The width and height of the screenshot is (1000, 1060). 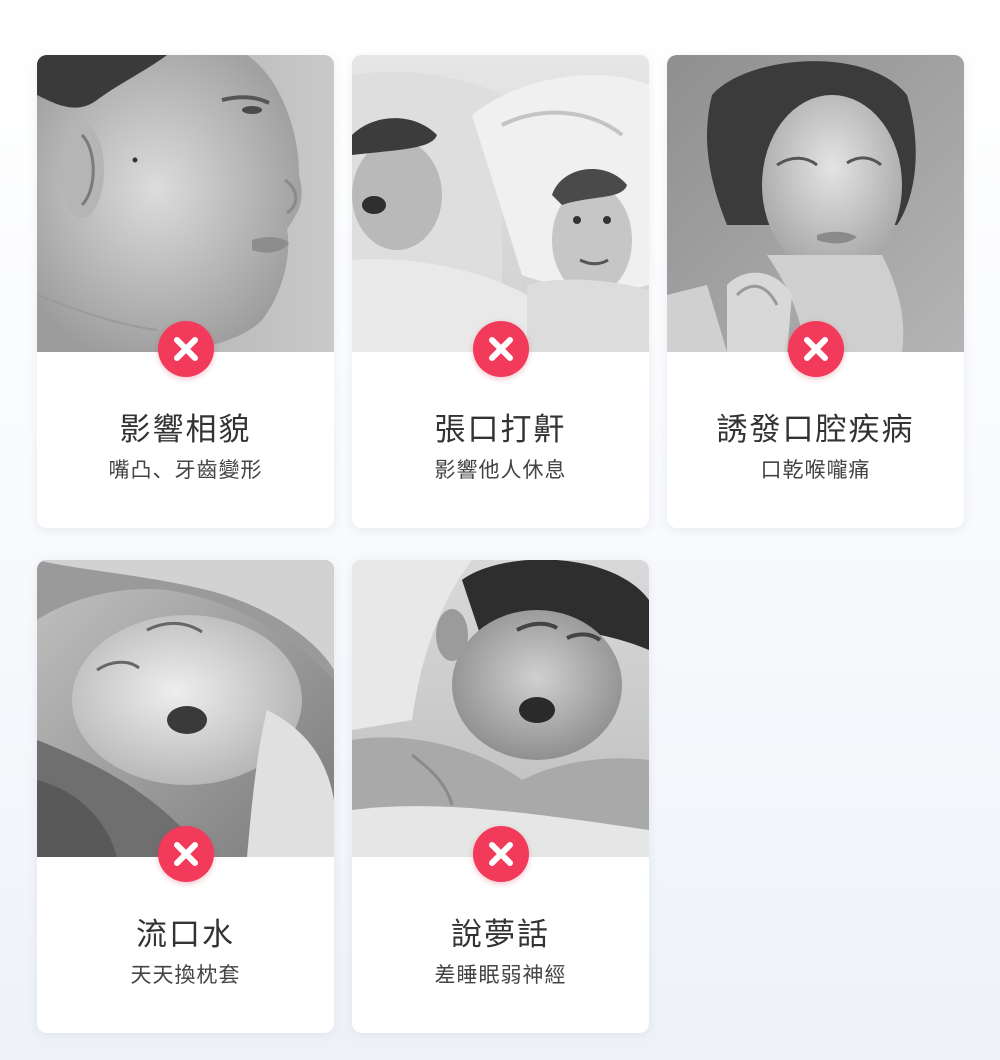 I want to click on card-title: 張口打鼾, so click(x=500, y=430).